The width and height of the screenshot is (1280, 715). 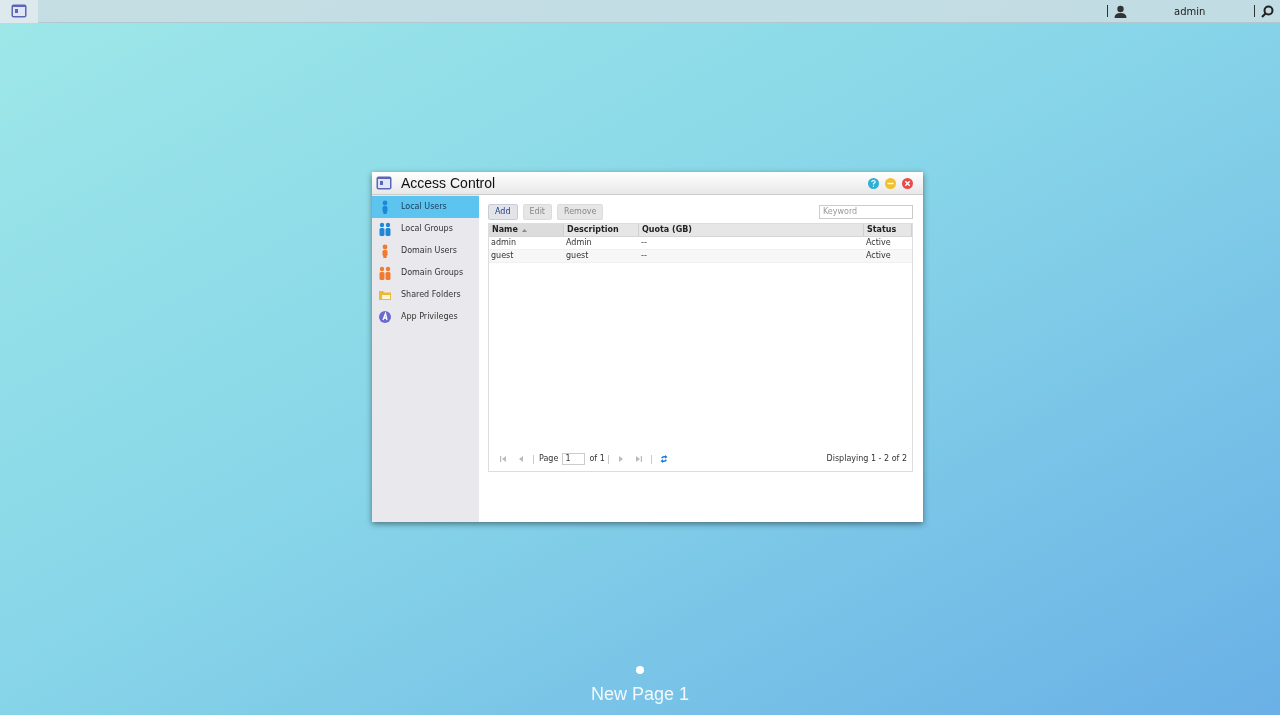 What do you see at coordinates (503, 211) in the screenshot?
I see `toolbar-button: Add` at bounding box center [503, 211].